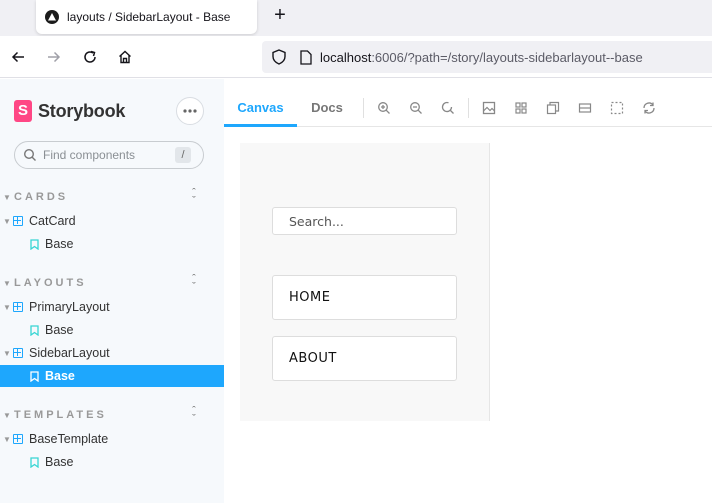 This screenshot has width=712, height=503. Describe the element at coordinates (364, 297) in the screenshot. I see `nav-home-button: HOME` at that location.